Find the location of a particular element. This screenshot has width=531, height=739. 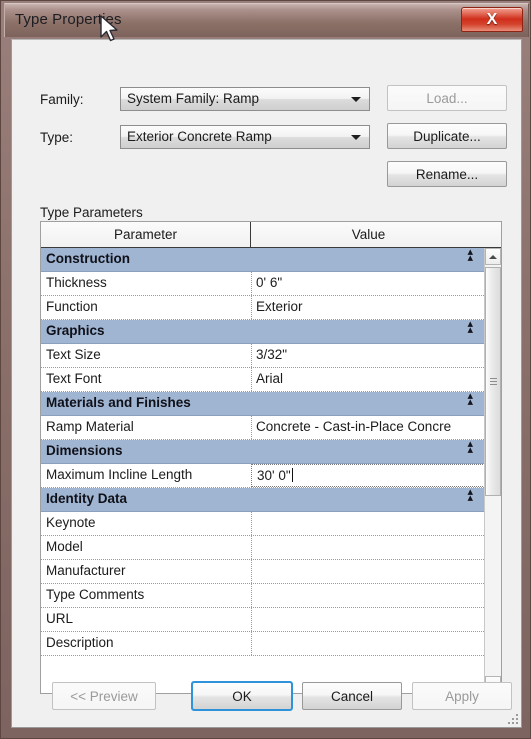

preview-button: << Preview is located at coordinates (104, 696).